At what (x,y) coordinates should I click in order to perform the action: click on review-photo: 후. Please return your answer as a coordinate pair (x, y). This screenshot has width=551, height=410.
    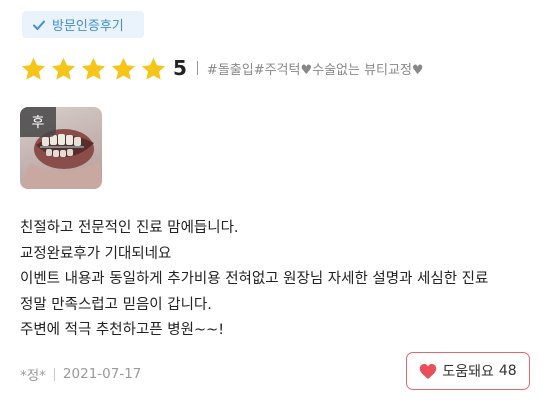
    Looking at the image, I should click on (61, 148).